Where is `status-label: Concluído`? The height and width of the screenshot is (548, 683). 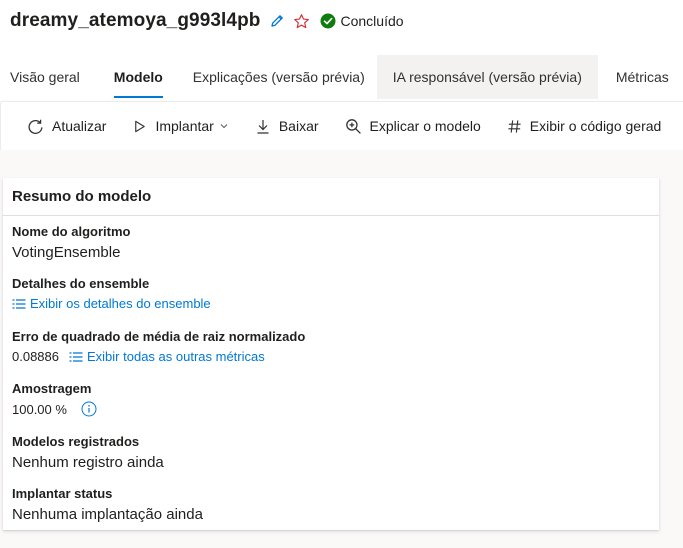 status-label: Concluído is located at coordinates (372, 21).